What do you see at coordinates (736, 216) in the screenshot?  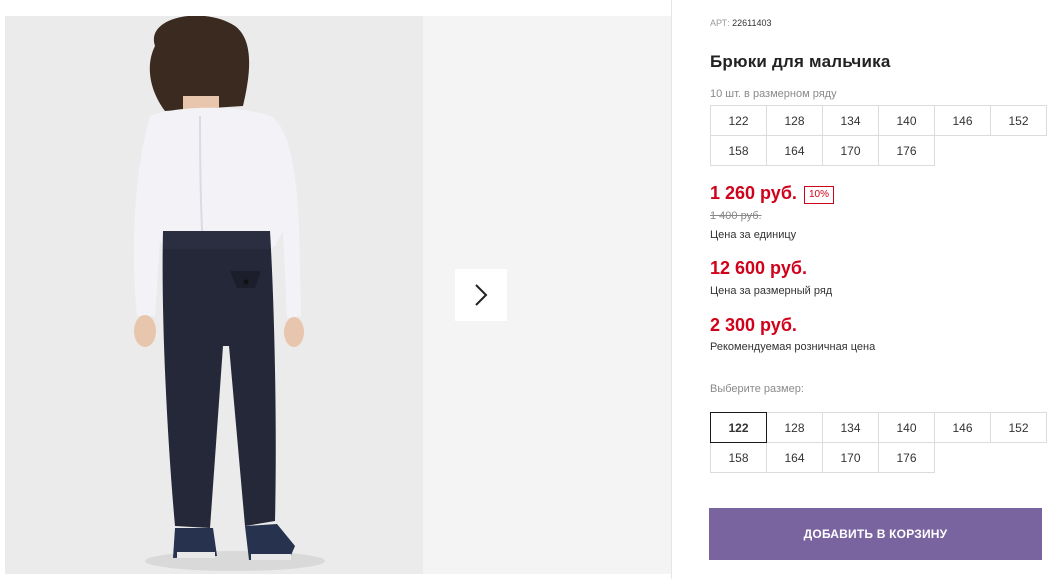 I see `old-price: 1 400 руб.` at bounding box center [736, 216].